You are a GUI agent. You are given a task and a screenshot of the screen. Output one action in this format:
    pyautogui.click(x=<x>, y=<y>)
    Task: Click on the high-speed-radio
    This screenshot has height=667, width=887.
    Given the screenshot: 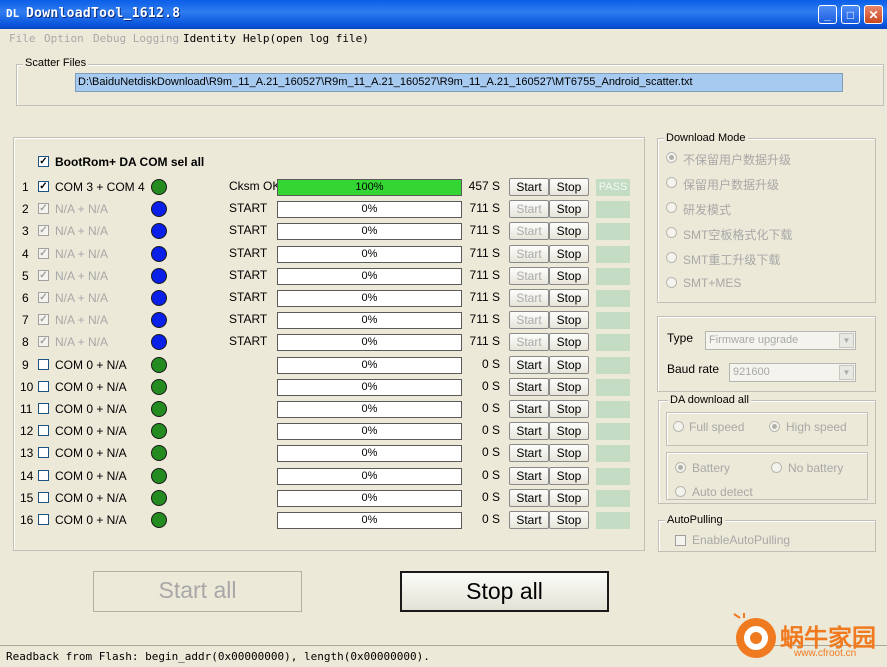 What is the action you would take?
    pyautogui.click(x=774, y=426)
    